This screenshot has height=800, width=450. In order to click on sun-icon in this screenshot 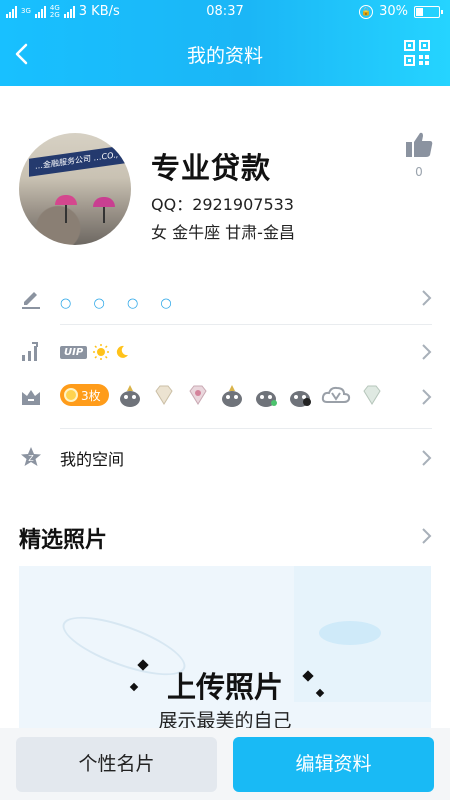, I will do `click(101, 352)`.